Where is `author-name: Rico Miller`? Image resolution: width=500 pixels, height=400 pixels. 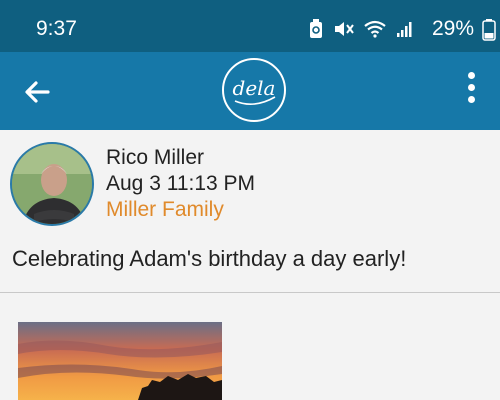
author-name: Rico Miller is located at coordinates (155, 158).